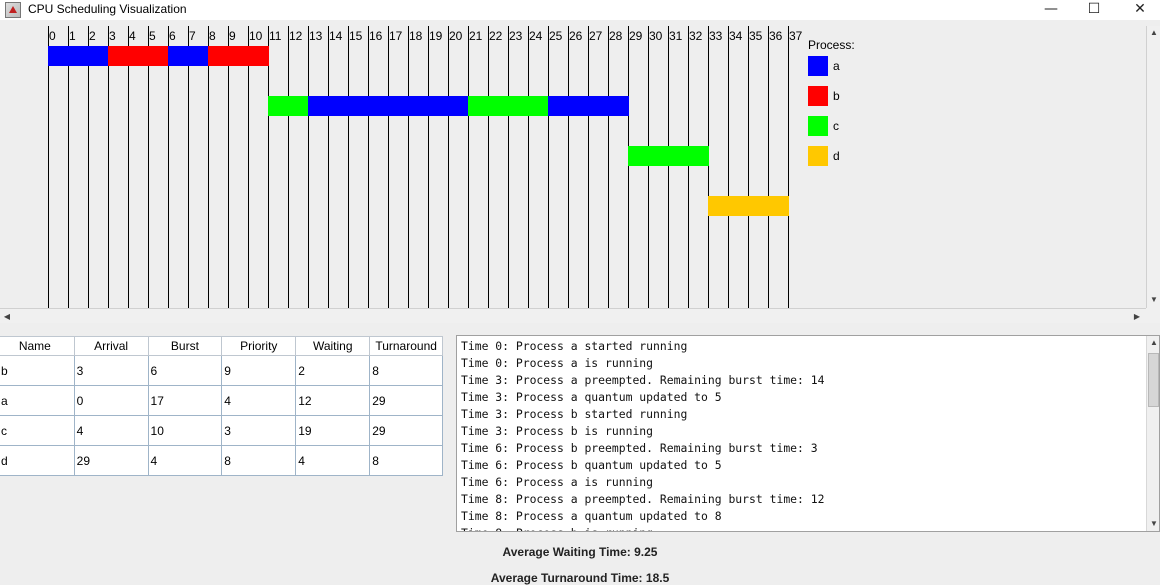 The width and height of the screenshot is (1160, 585). I want to click on table-row: a 0 17 4 12 29, so click(221, 400).